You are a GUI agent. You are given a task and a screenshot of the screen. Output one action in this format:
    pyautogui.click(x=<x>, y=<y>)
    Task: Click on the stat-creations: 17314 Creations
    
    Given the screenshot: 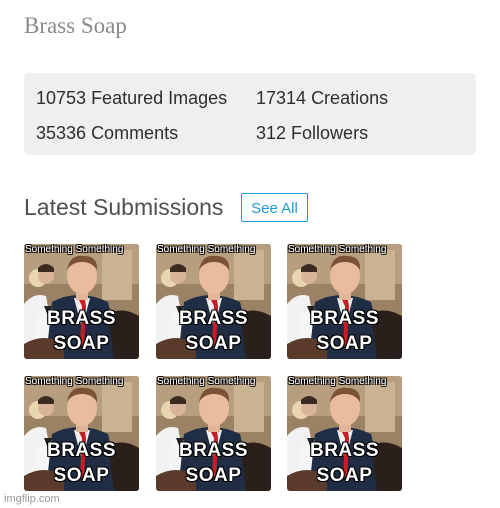 What is the action you would take?
    pyautogui.click(x=322, y=98)
    